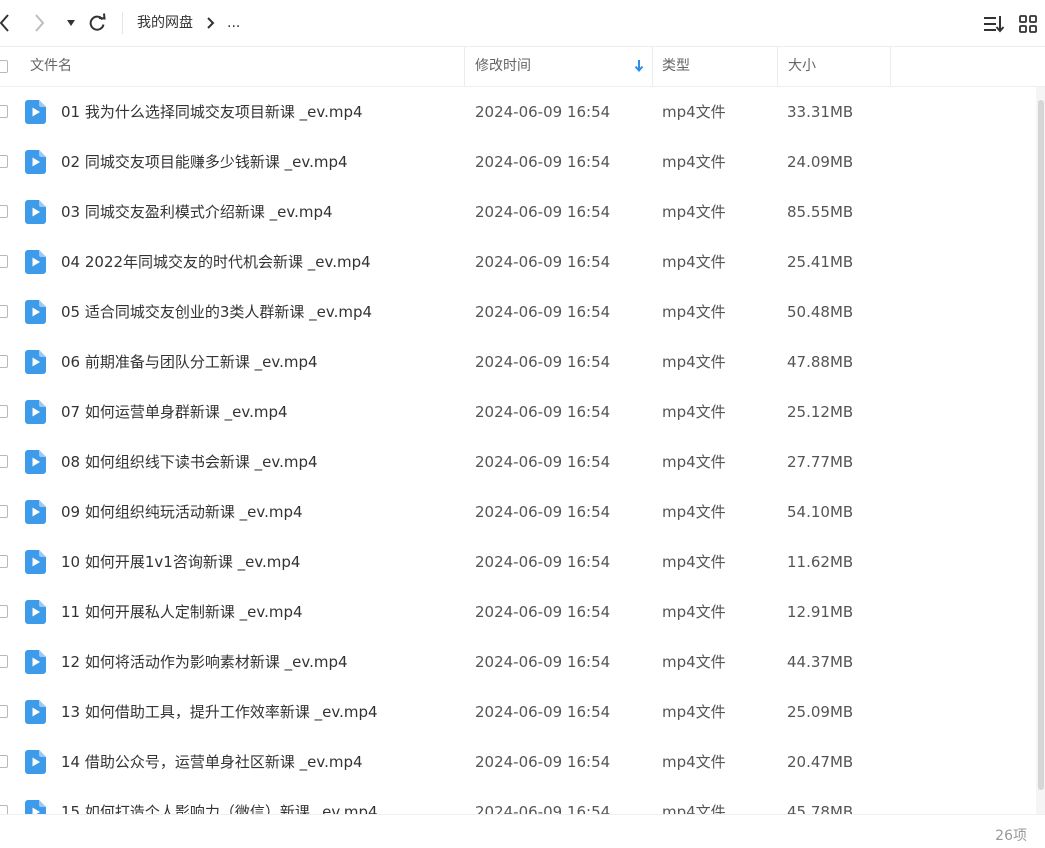  Describe the element at coordinates (820, 612) in the screenshot. I see `file-size: 12.91MB` at that location.